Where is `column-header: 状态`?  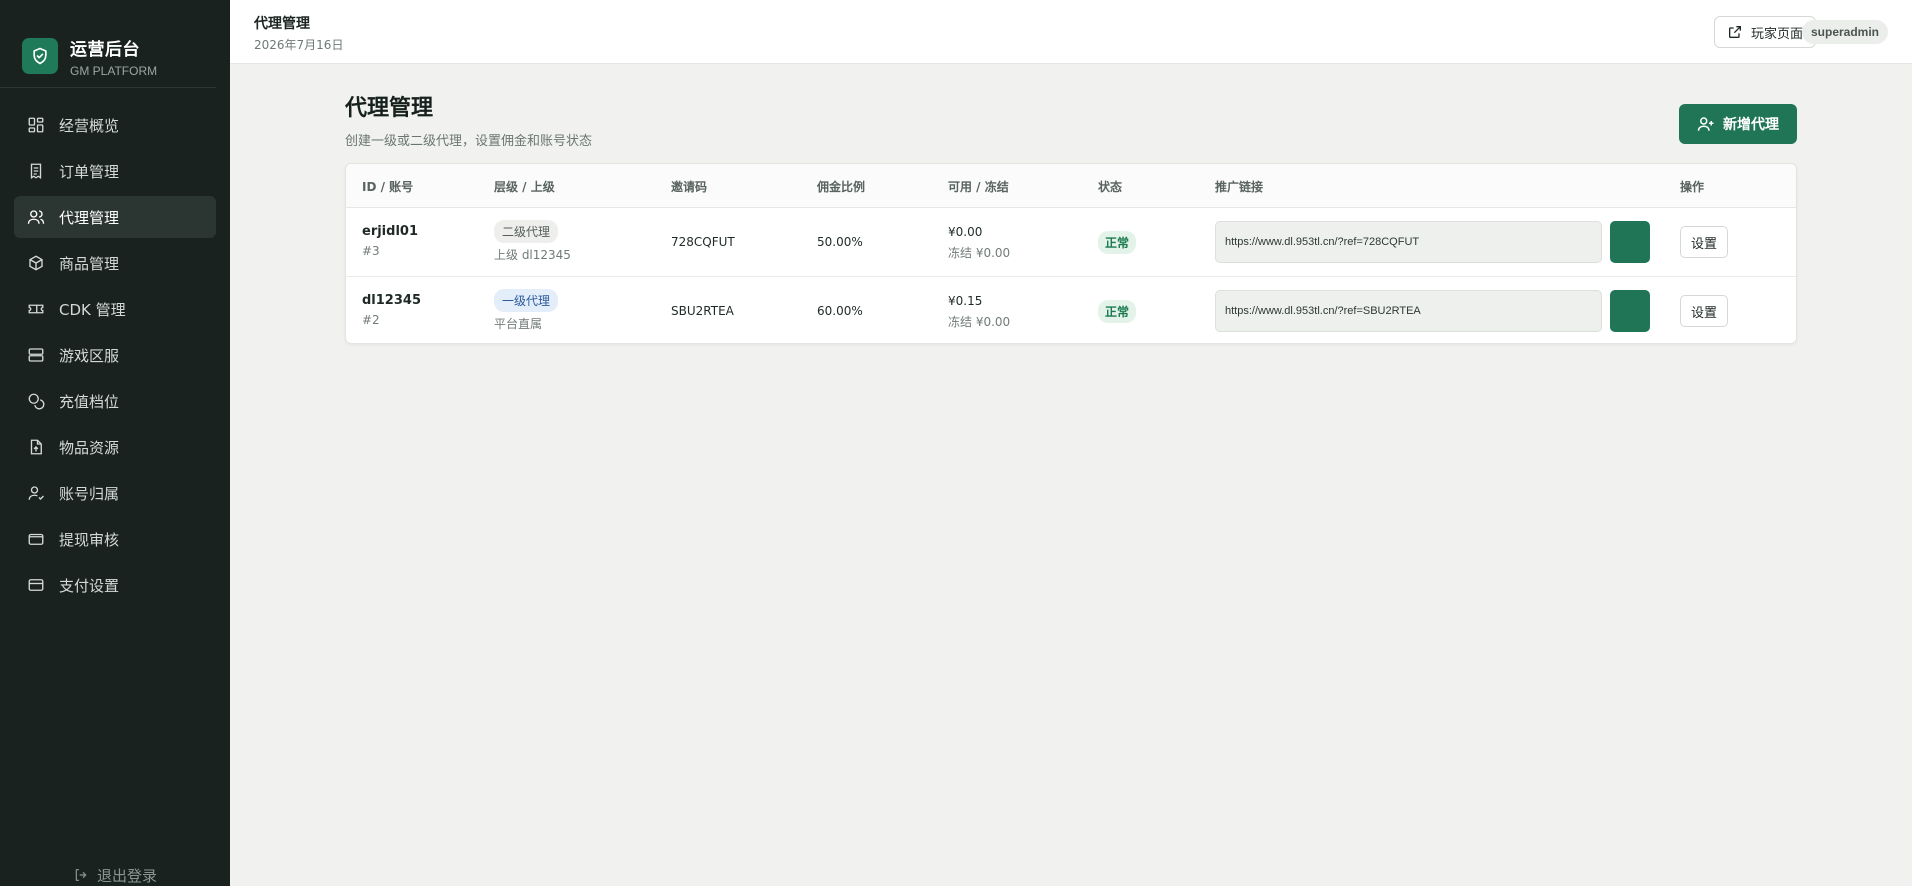
column-header: 状态 is located at coordinates (1110, 187).